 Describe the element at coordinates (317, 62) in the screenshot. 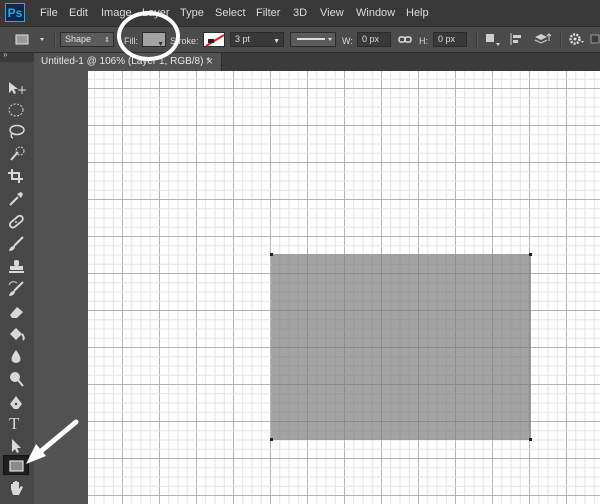

I see `document-tab-bar: Untitled-1 @ 106% (Layer 1, RGB/8) * ×` at that location.